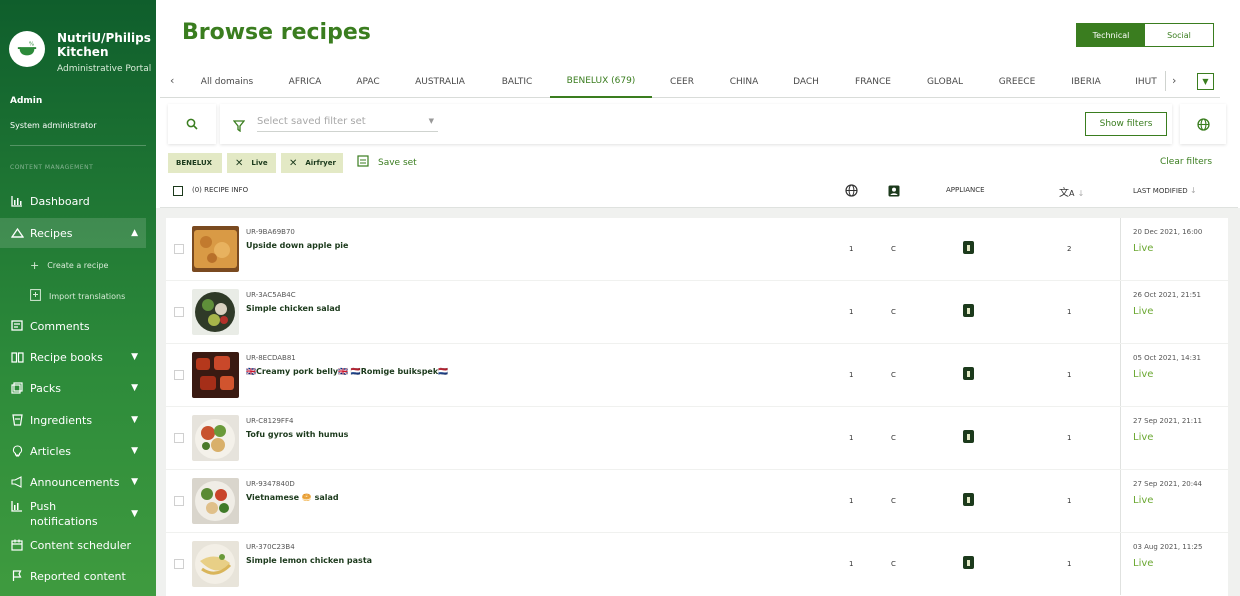 Image resolution: width=1240 pixels, height=596 pixels. I want to click on sidebar-item-content-scheduler: Content scheduler, so click(73, 545).